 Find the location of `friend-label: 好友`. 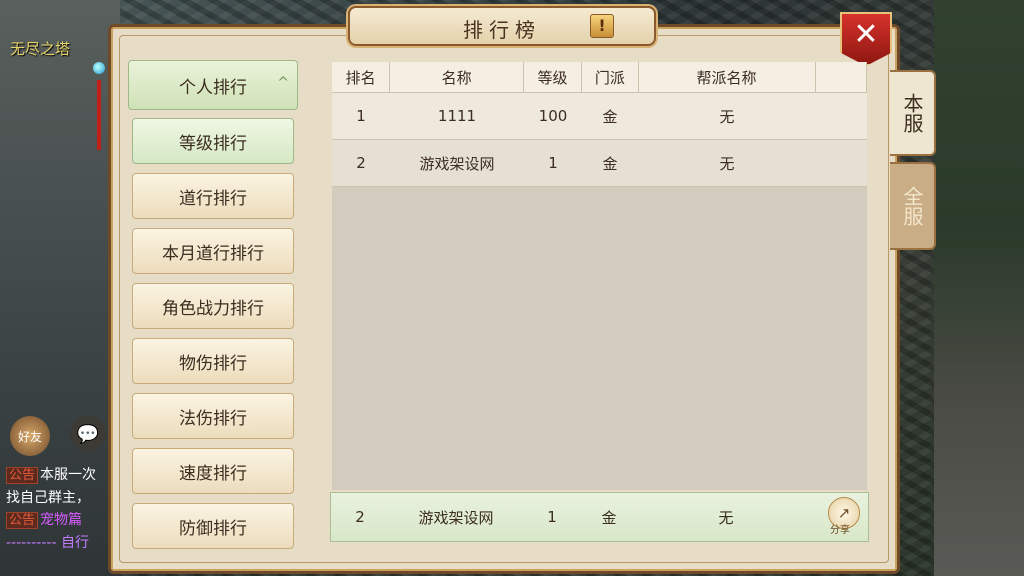

friend-label: 好友 is located at coordinates (29, 436).